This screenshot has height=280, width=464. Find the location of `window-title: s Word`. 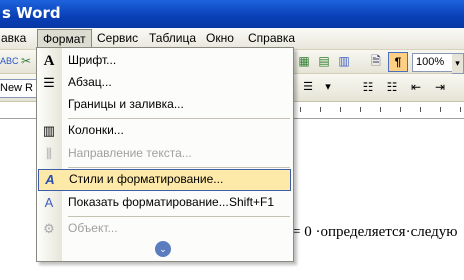

window-title: s Word is located at coordinates (31, 13).